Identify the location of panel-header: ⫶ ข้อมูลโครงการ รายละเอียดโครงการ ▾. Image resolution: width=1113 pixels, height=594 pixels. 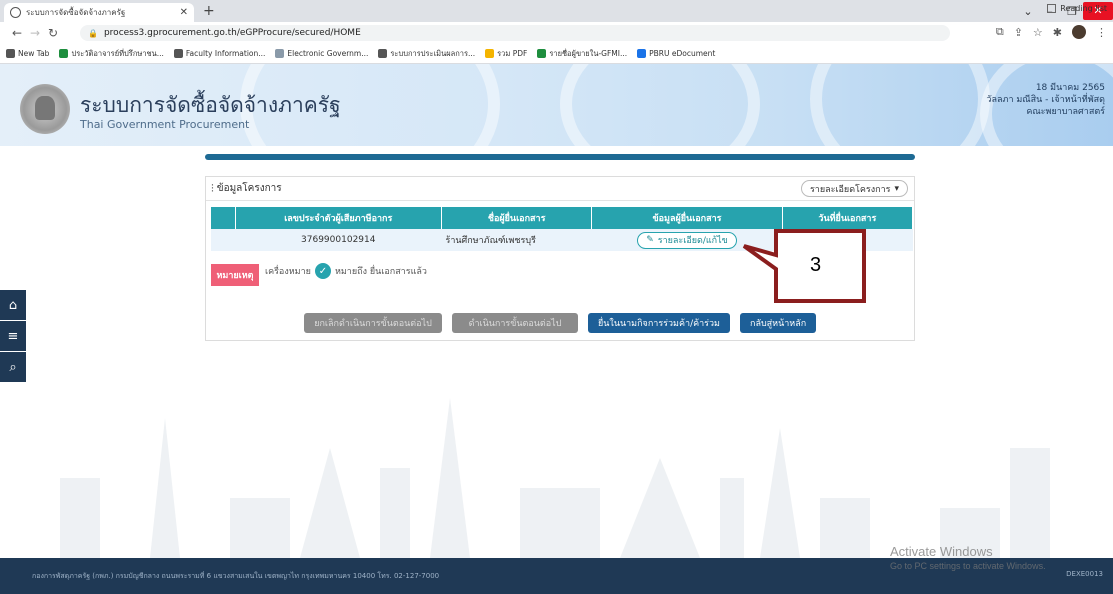
(560, 189).